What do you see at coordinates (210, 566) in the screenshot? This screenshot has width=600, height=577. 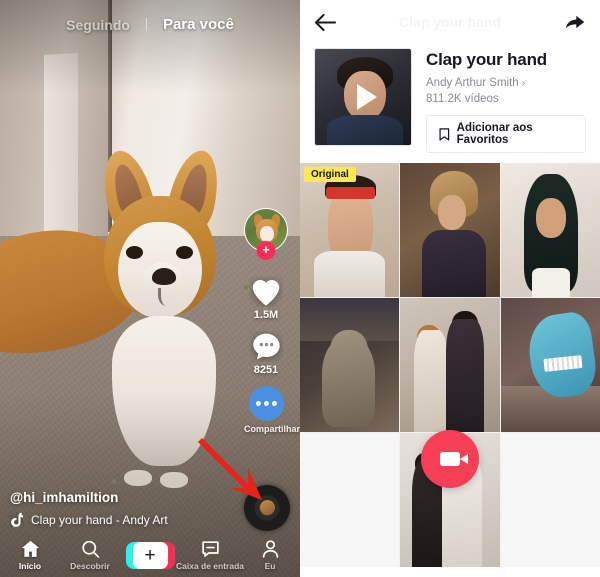 I see `nav-label-caixa-de-entrada: Caixa de entrada` at bounding box center [210, 566].